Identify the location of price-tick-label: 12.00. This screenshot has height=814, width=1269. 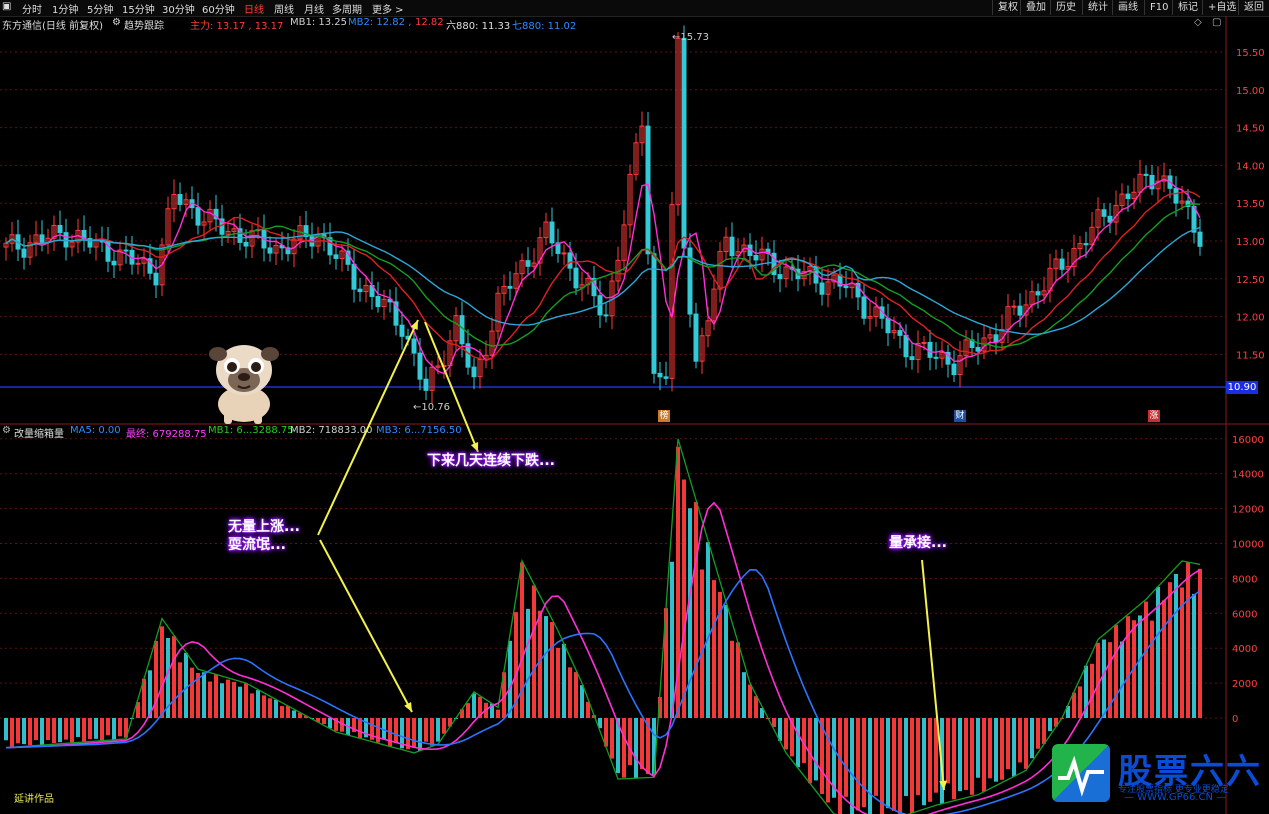
(1250, 318).